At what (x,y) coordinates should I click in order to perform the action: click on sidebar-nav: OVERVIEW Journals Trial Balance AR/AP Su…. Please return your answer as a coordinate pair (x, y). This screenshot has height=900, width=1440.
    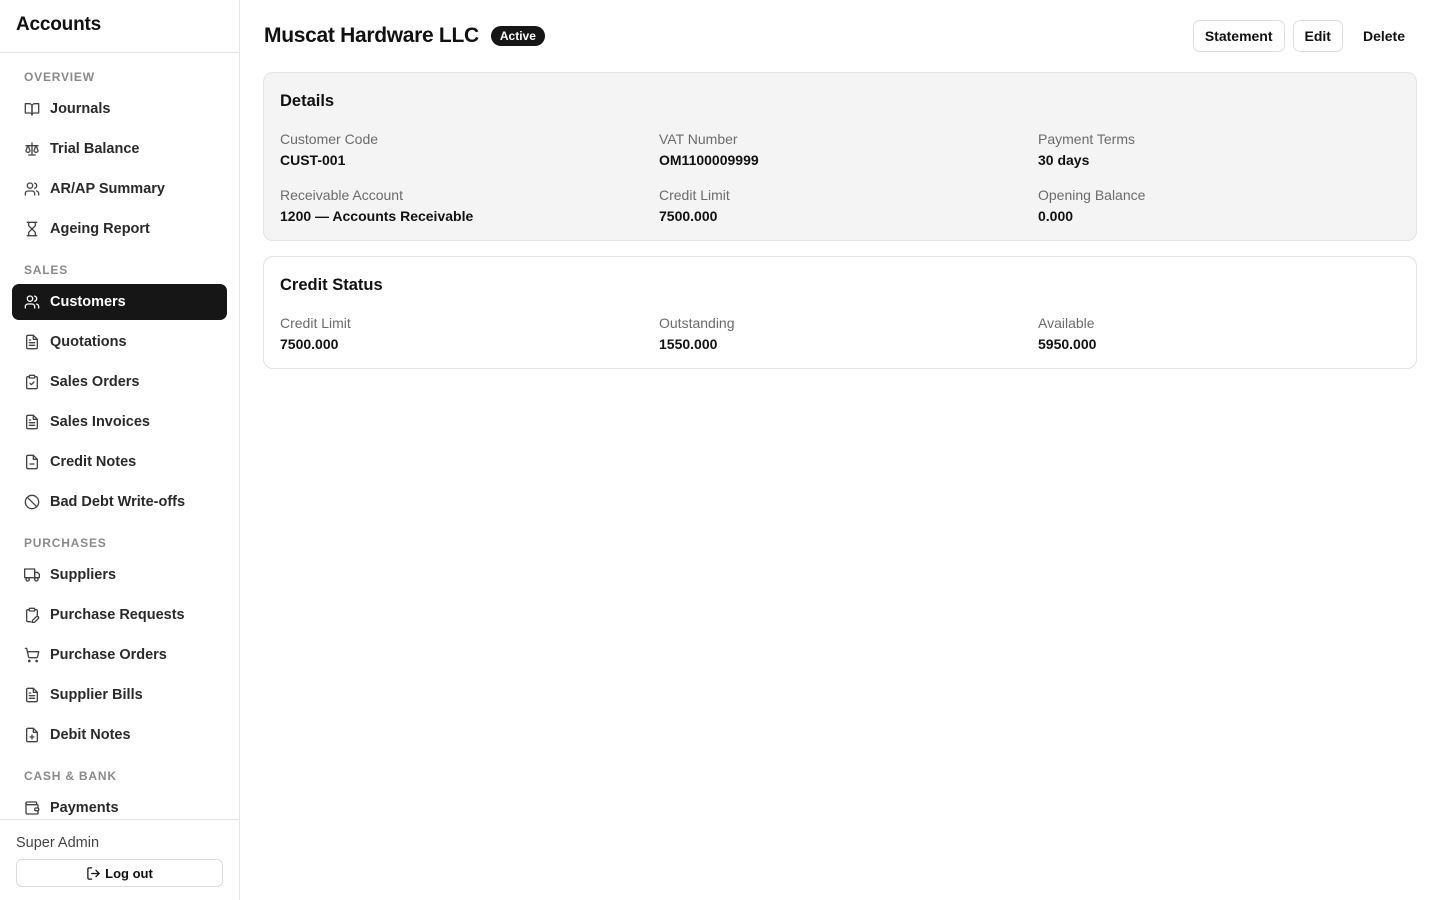
    Looking at the image, I should click on (119, 436).